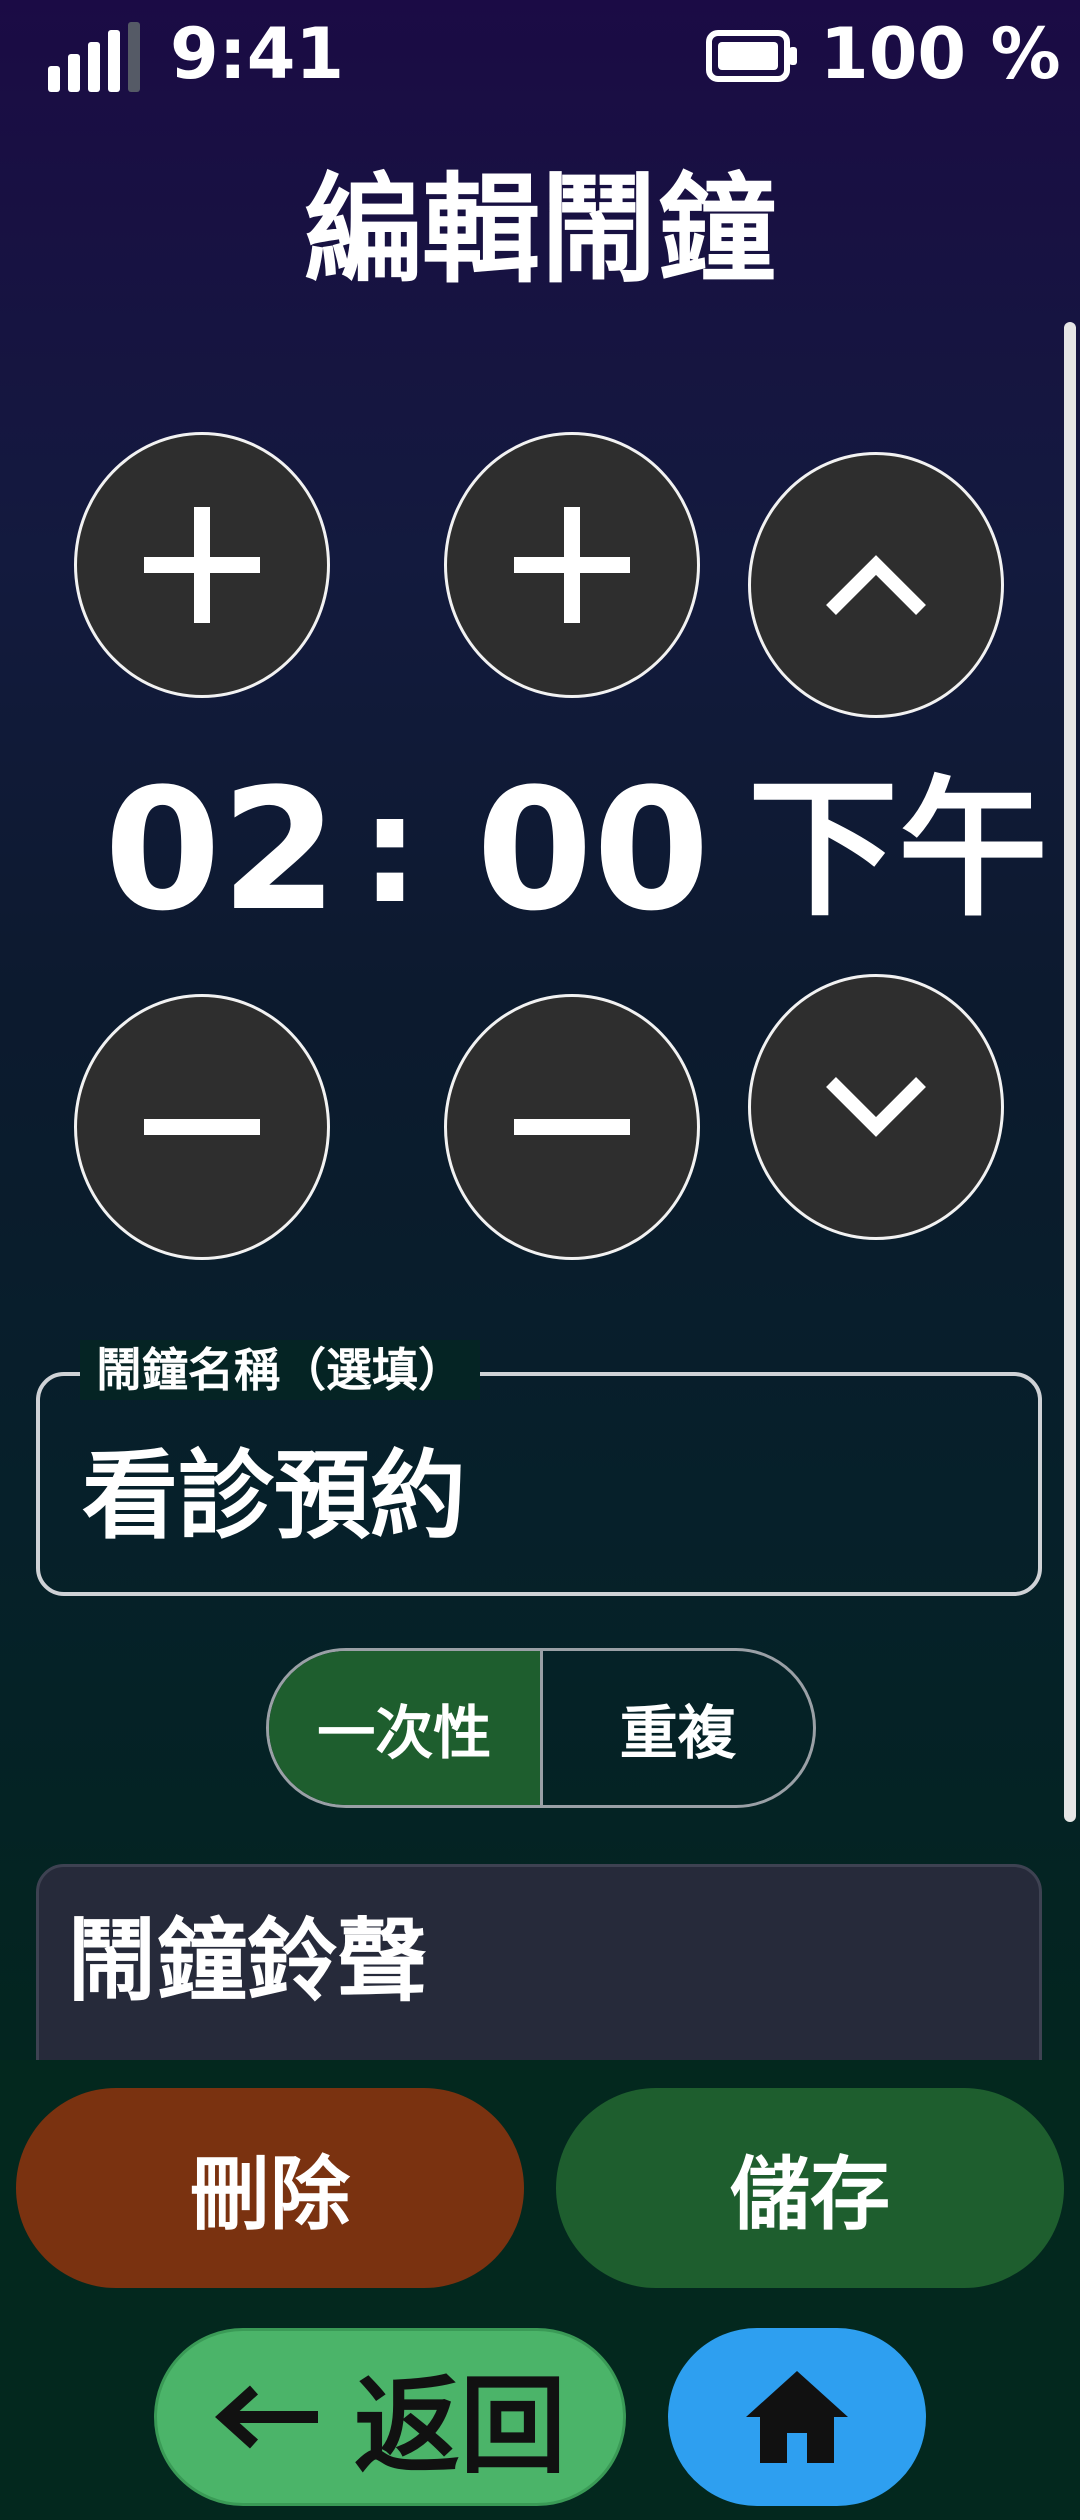 This screenshot has height=2520, width=1080. What do you see at coordinates (460, 2426) in the screenshot?
I see `back-label: 返回` at bounding box center [460, 2426].